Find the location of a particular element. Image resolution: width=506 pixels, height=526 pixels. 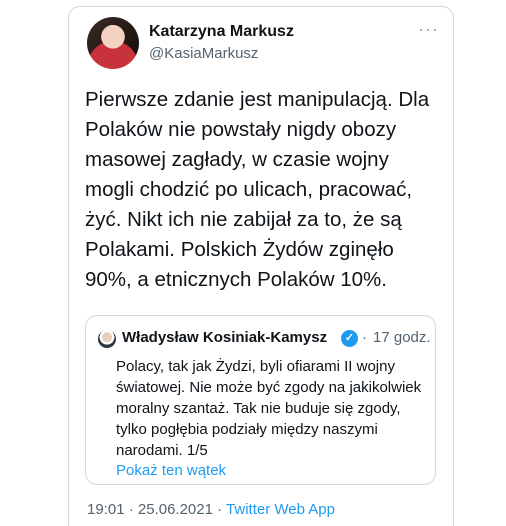

tweet-date: 25.06.2021 is located at coordinates (175, 509).